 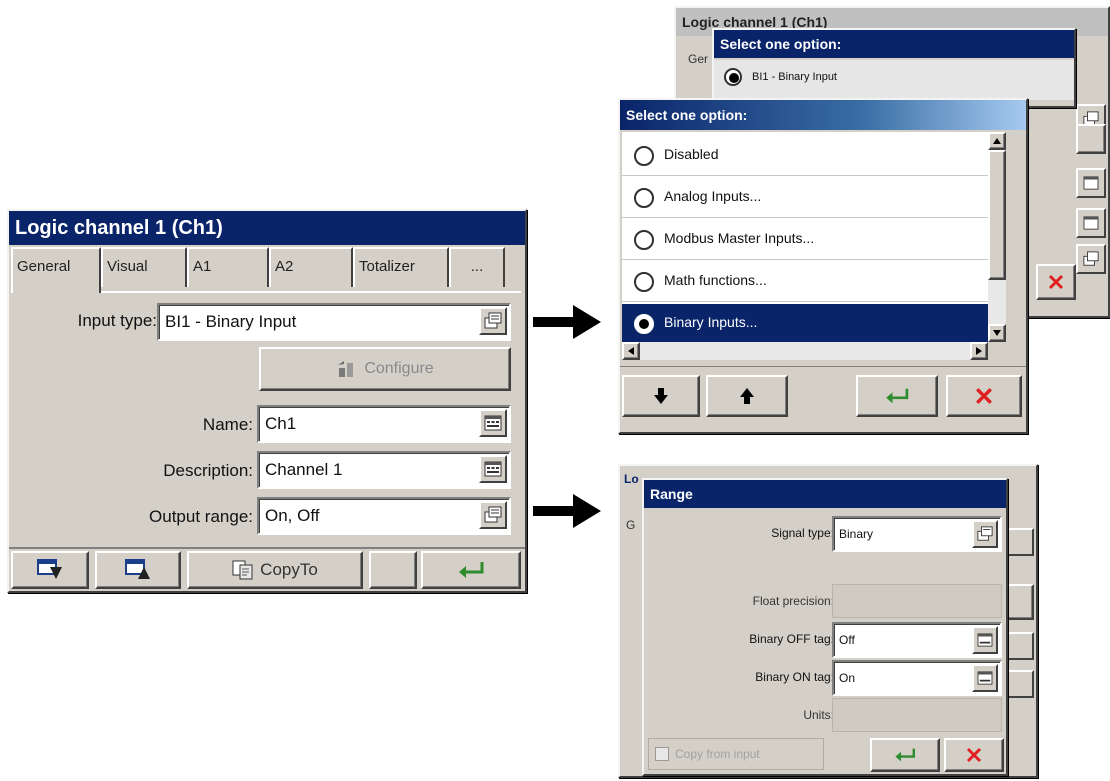 I want to click on name-label: Name:, so click(x=227, y=424).